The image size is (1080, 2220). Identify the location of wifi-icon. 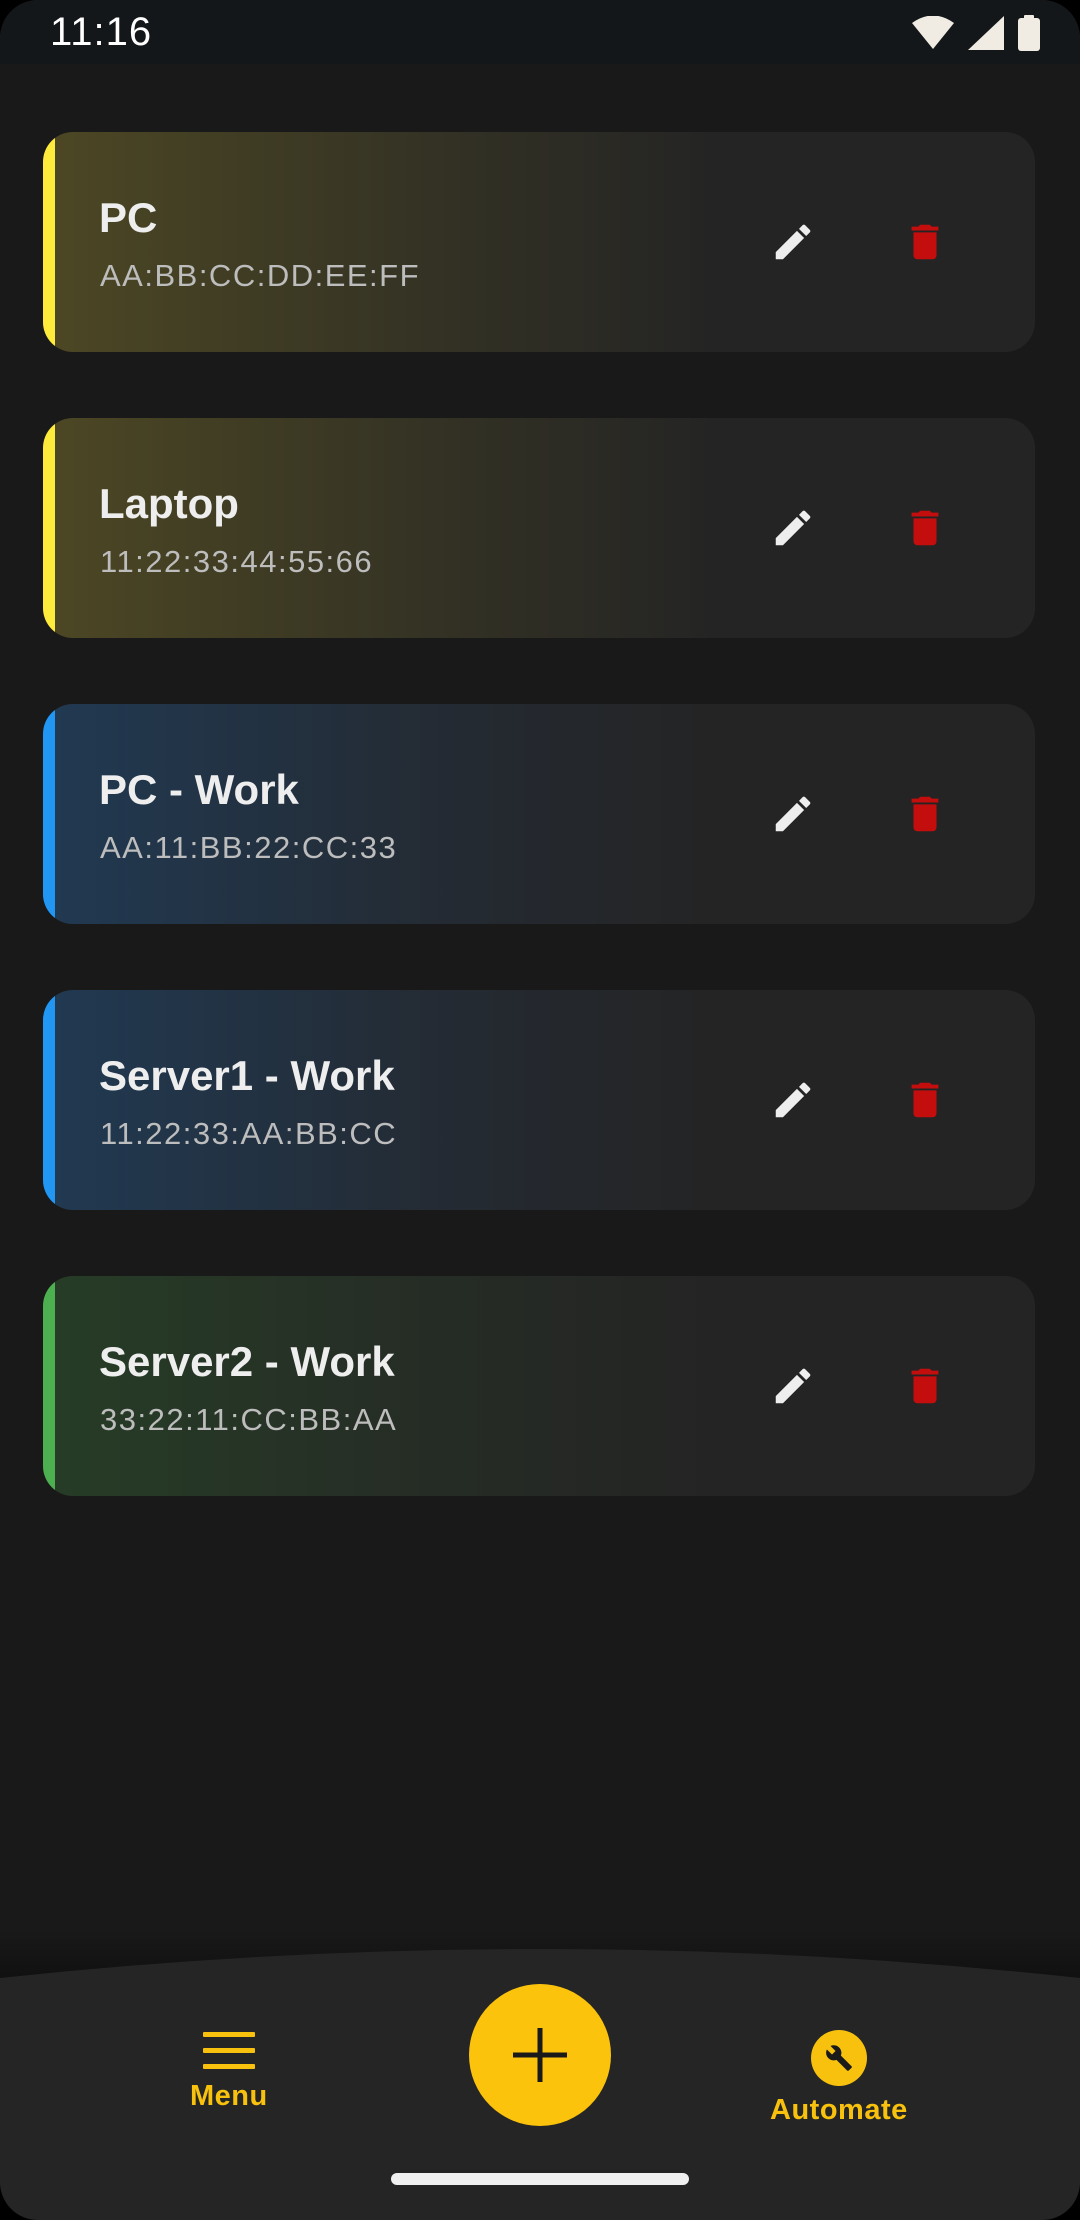
(933, 33).